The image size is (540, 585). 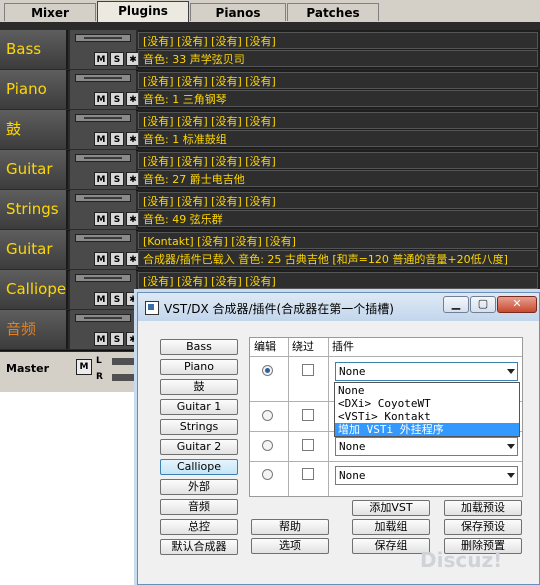 What do you see at coordinates (199, 347) in the screenshot?
I see `track-button-bass: Bass` at bounding box center [199, 347].